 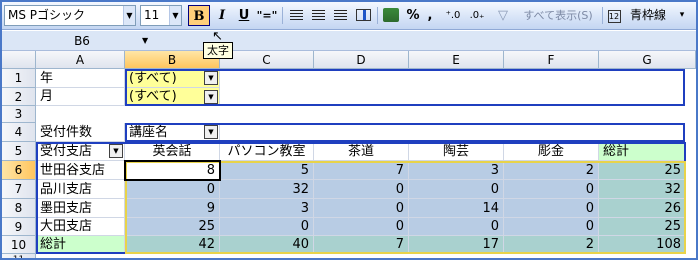 I want to click on align-center-icon, so click(x=318, y=15).